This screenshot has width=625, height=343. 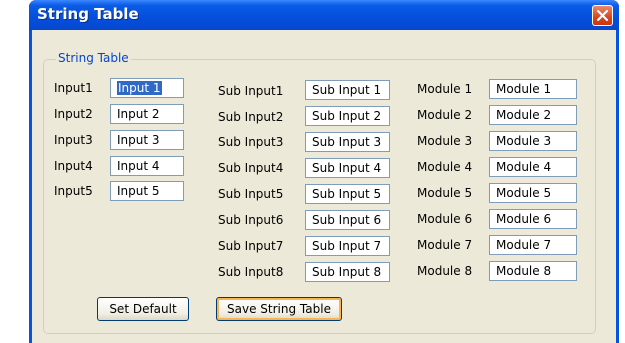 What do you see at coordinates (347, 168) in the screenshot?
I see `sub-input-field: Sub Input 4` at bounding box center [347, 168].